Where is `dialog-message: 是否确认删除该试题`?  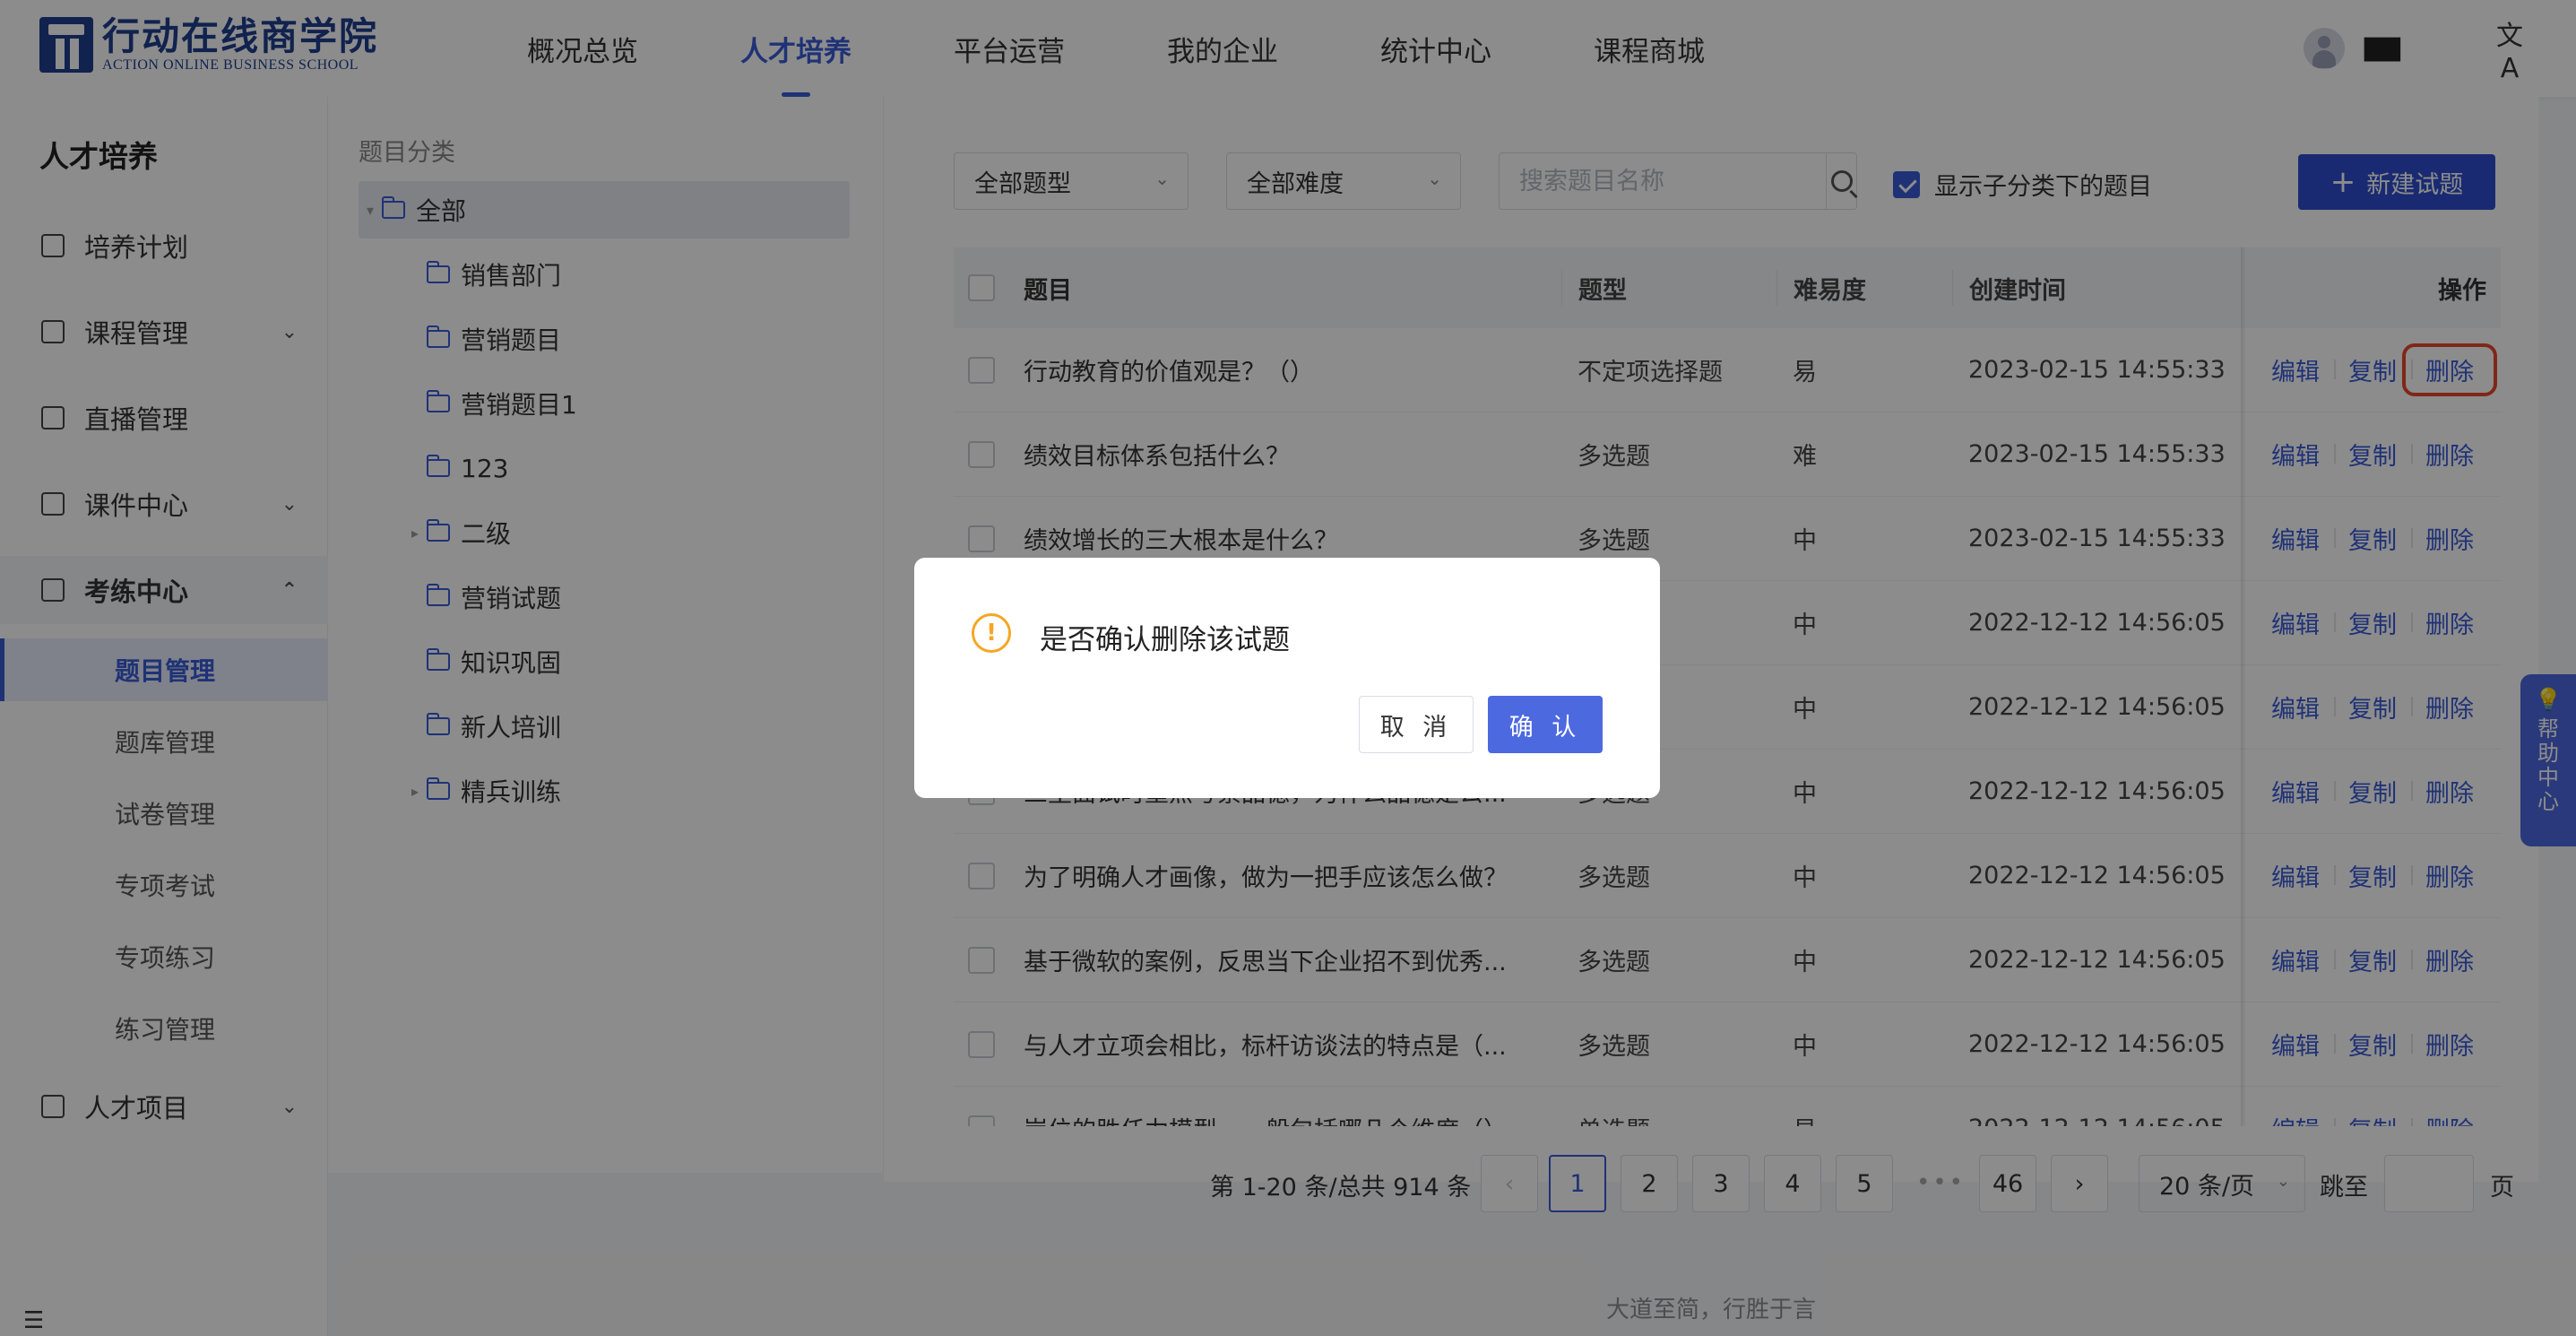 dialog-message: 是否确认删除该试题 is located at coordinates (1165, 640).